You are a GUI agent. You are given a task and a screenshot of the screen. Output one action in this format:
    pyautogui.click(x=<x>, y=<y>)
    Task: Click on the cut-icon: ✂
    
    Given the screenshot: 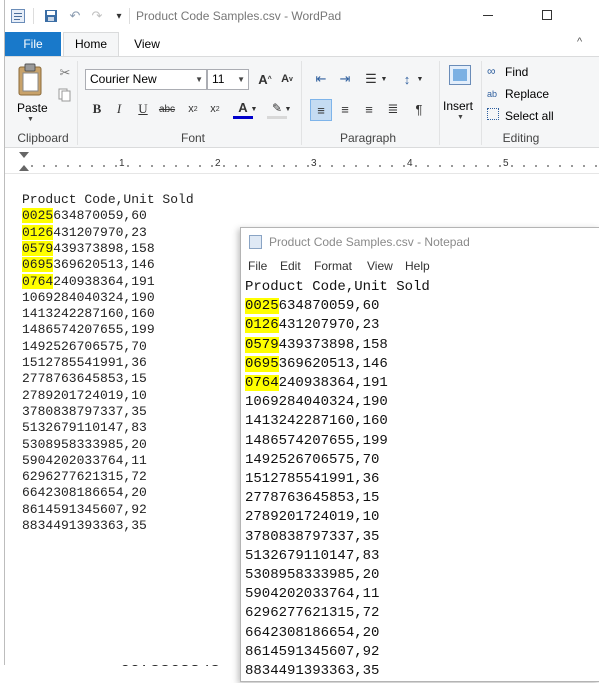 What is the action you would take?
    pyautogui.click(x=65, y=73)
    